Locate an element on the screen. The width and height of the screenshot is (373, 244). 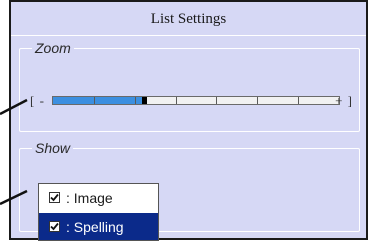
zoom-slider-track is located at coordinates (196, 100).